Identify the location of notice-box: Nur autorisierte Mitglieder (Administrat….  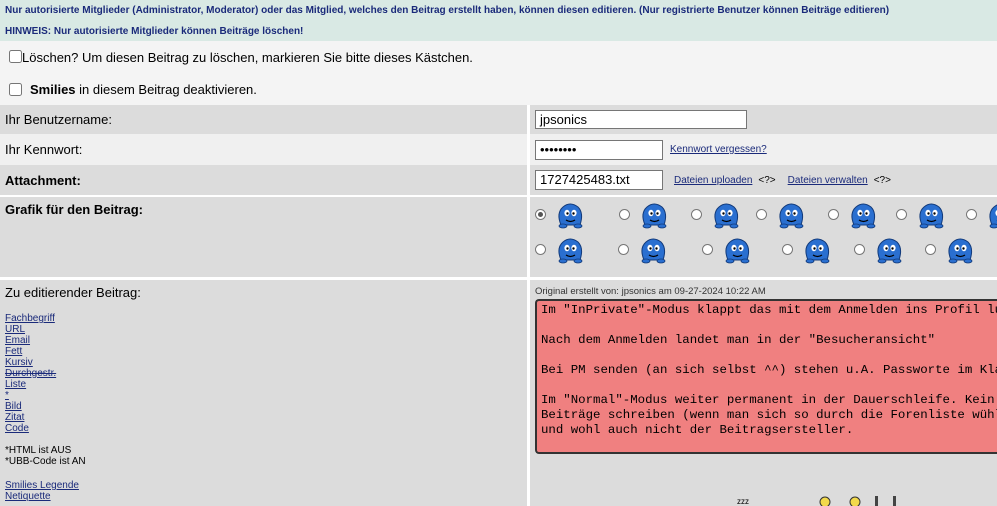
(498, 20).